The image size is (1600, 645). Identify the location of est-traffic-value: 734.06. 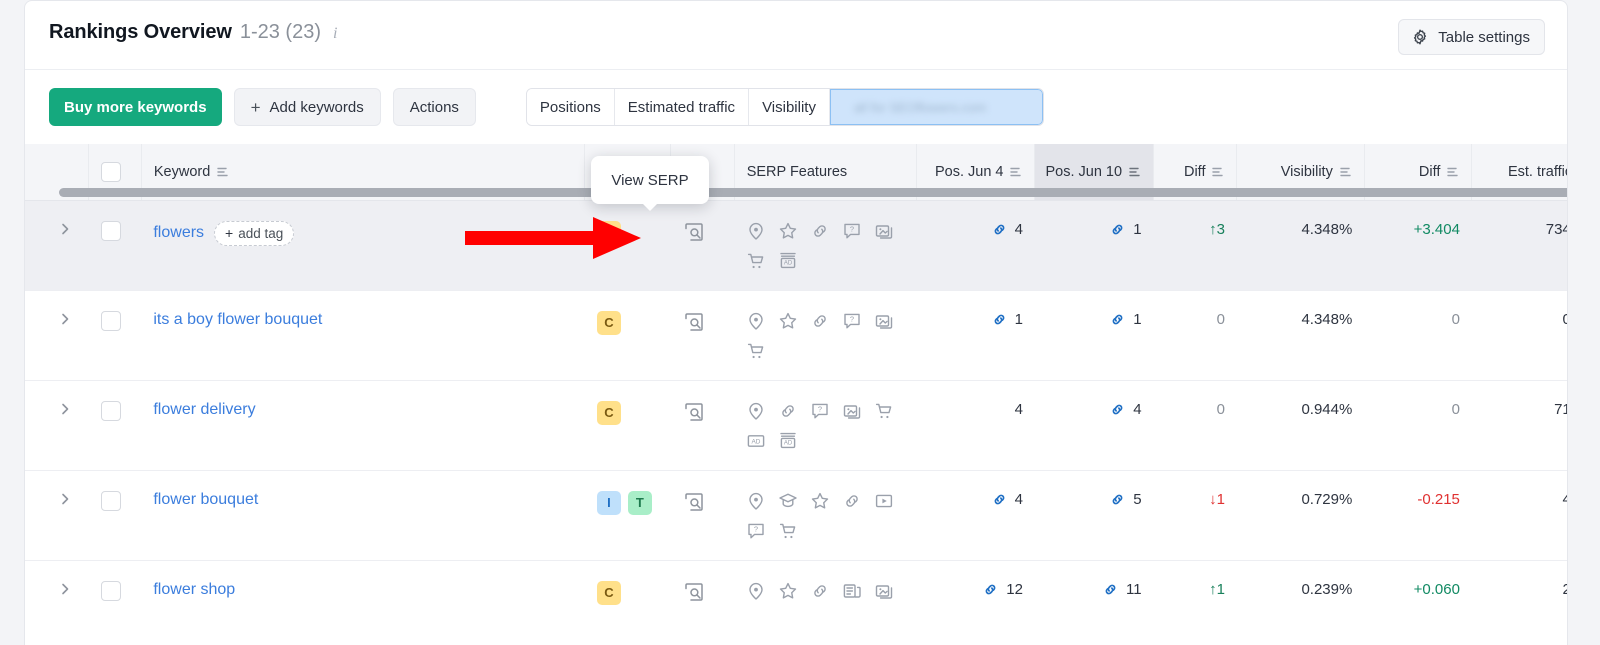
(1556, 229).